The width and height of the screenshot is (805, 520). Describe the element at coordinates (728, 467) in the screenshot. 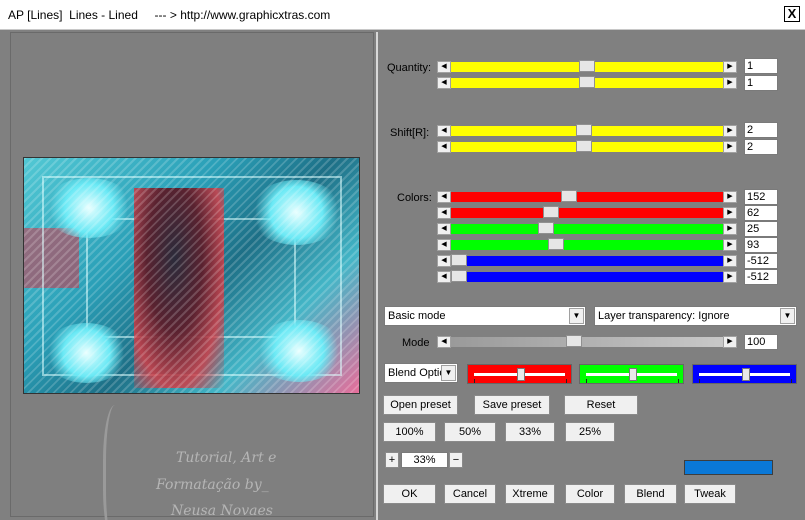

I see `color-swatch` at that location.